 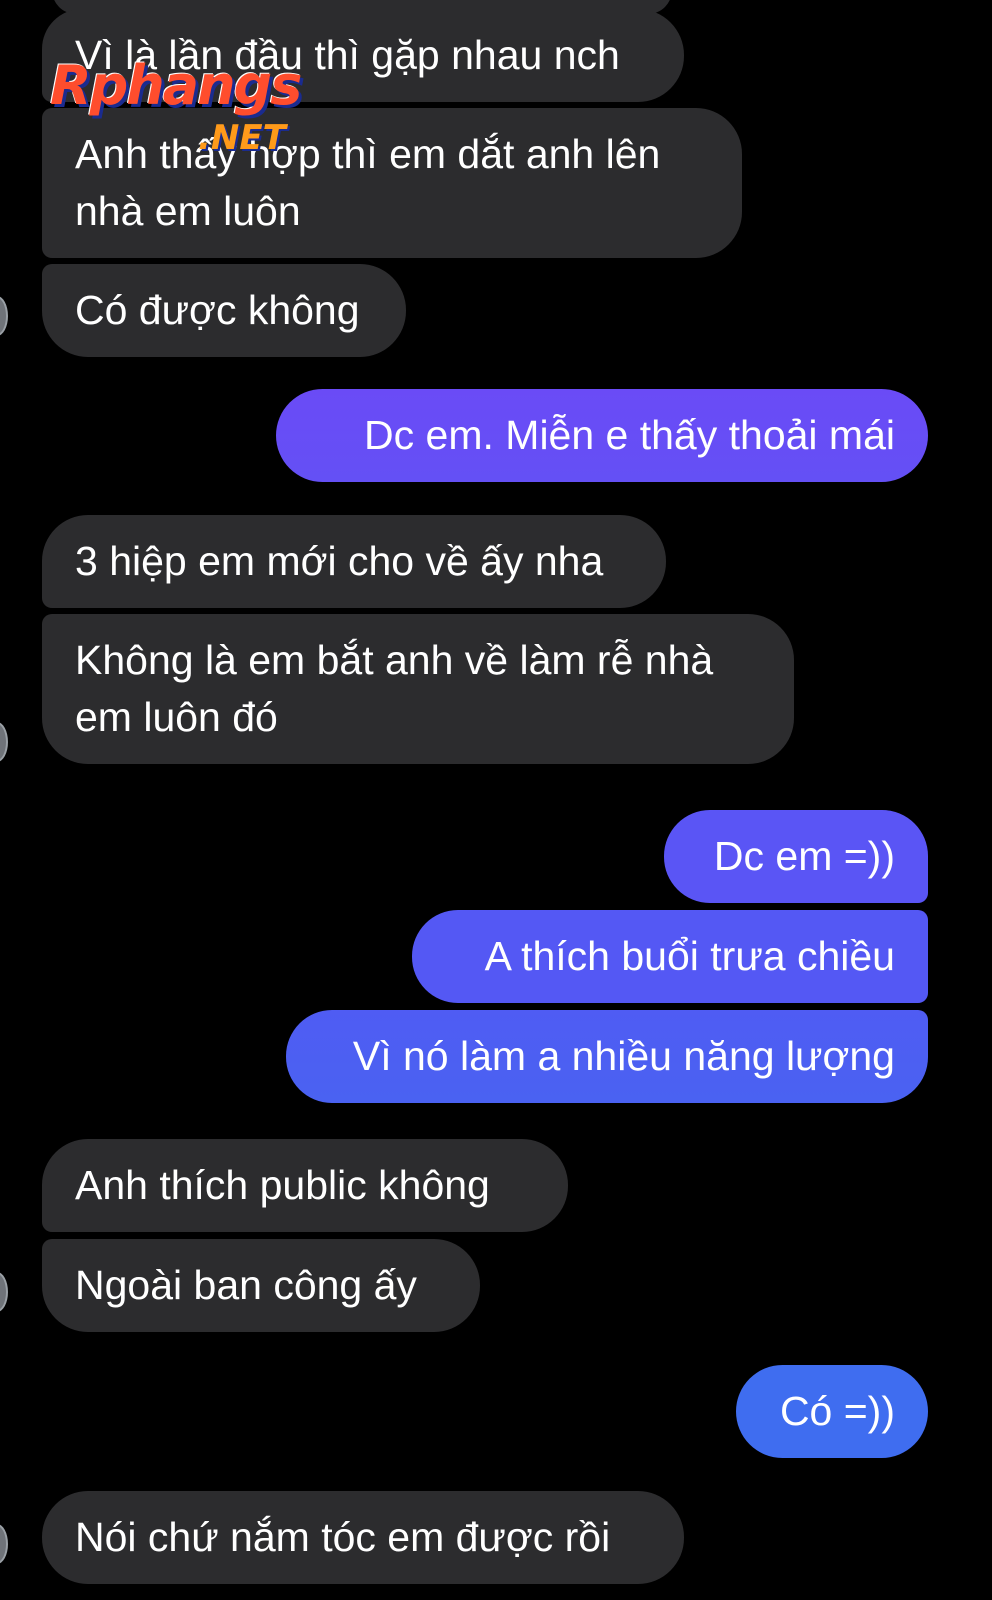 What do you see at coordinates (343, 1537) in the screenshot?
I see `message-text: Nói chứ nắm tóc em được rồi` at bounding box center [343, 1537].